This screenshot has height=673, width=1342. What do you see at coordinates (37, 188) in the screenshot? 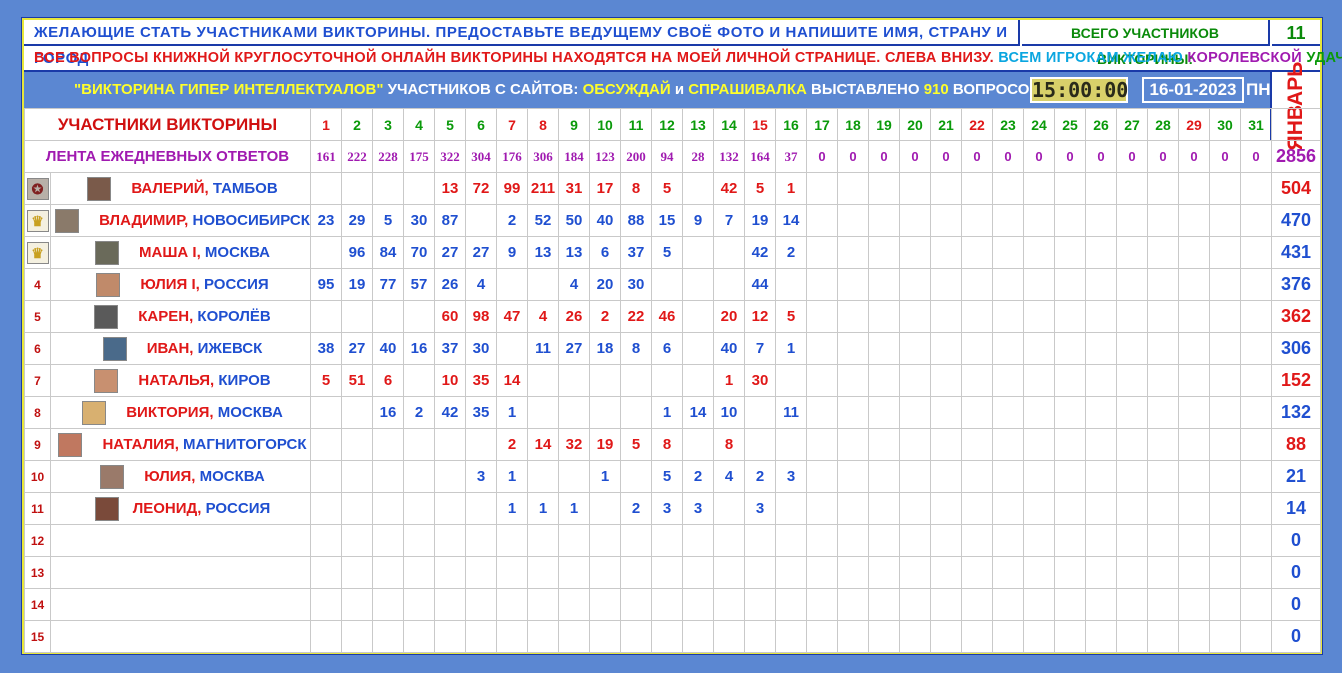
I see `rank-cell: ✪` at bounding box center [37, 188].